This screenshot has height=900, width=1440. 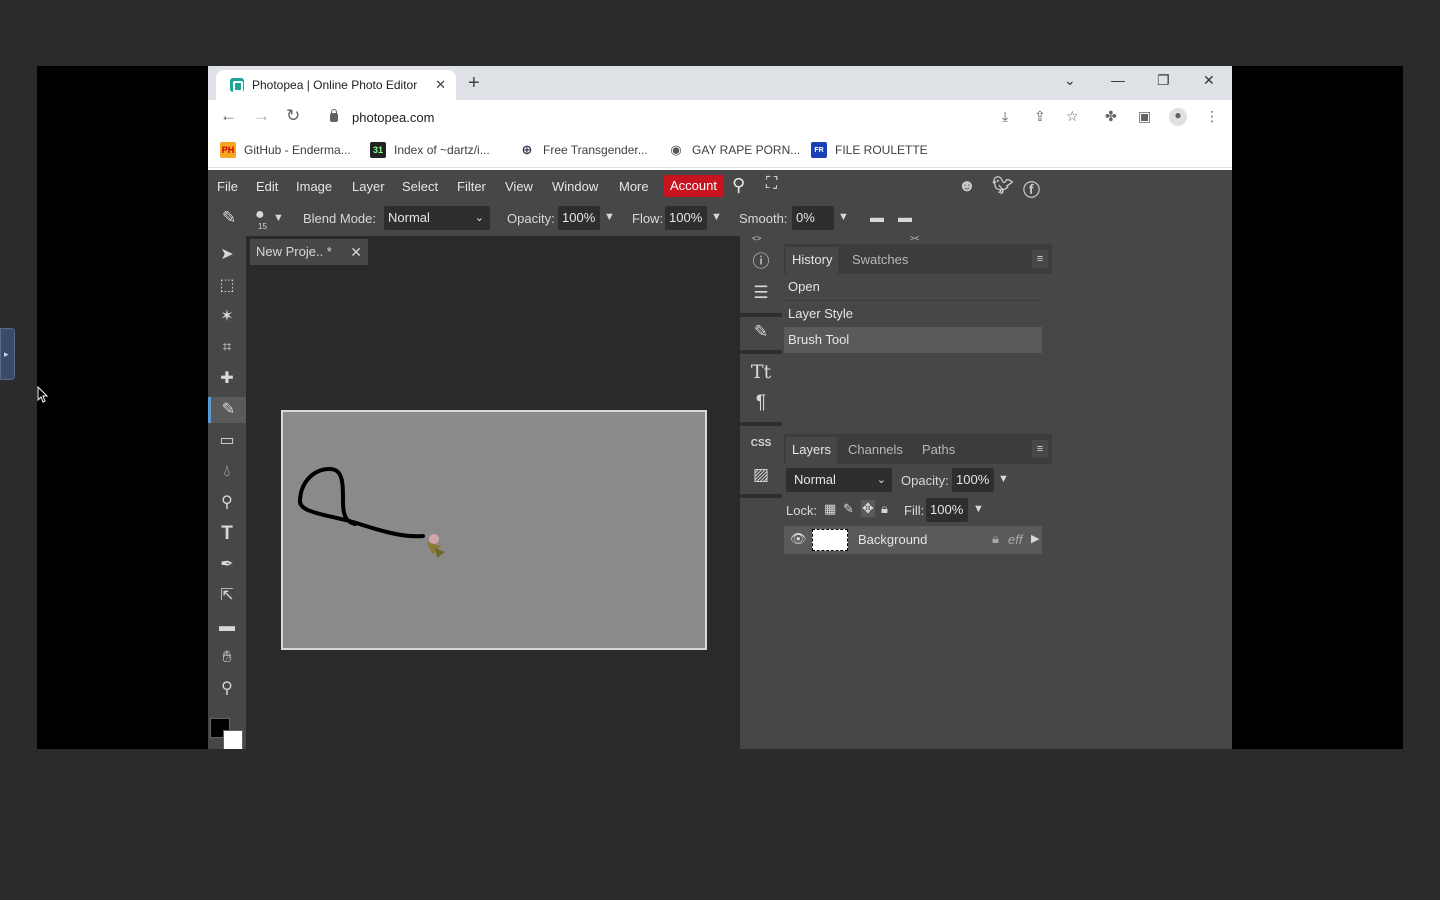 I want to click on history-item: Open, so click(x=913, y=287).